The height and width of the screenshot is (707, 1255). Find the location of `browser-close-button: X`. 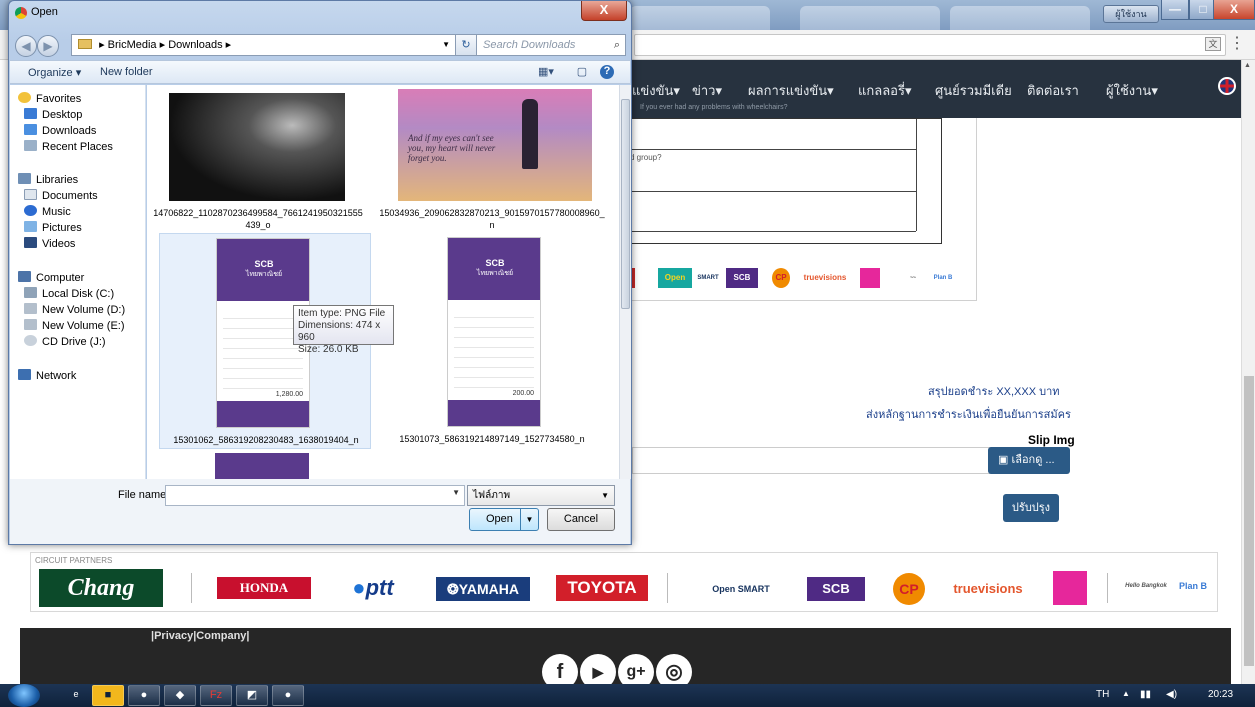

browser-close-button: X is located at coordinates (1234, 10).